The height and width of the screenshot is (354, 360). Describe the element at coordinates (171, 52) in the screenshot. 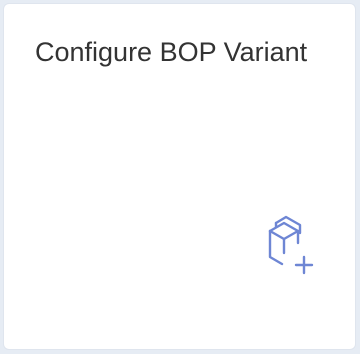

I see `tile-title: Configure BOP Variant` at that location.